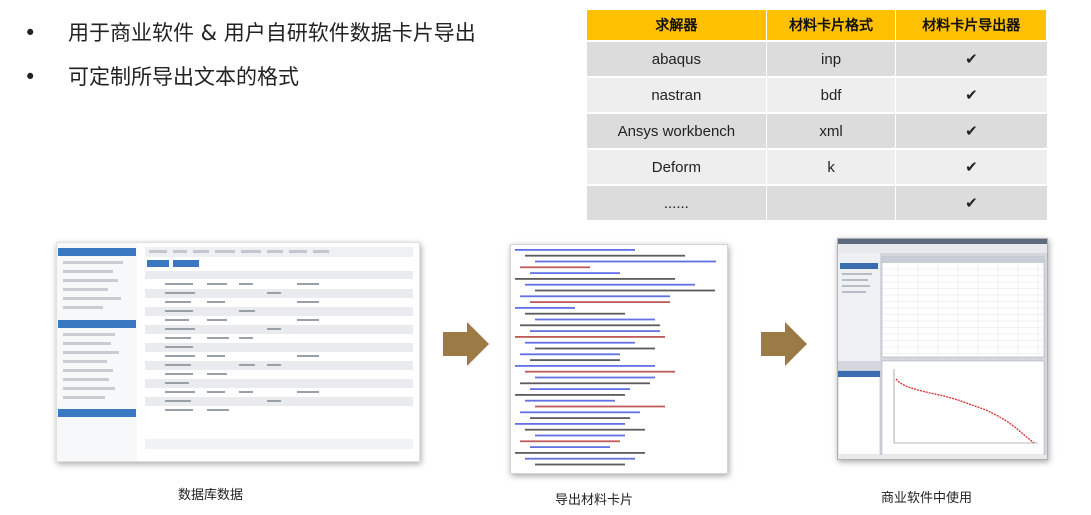  What do you see at coordinates (676, 94) in the screenshot?
I see `solver-cell: nastran` at bounding box center [676, 94].